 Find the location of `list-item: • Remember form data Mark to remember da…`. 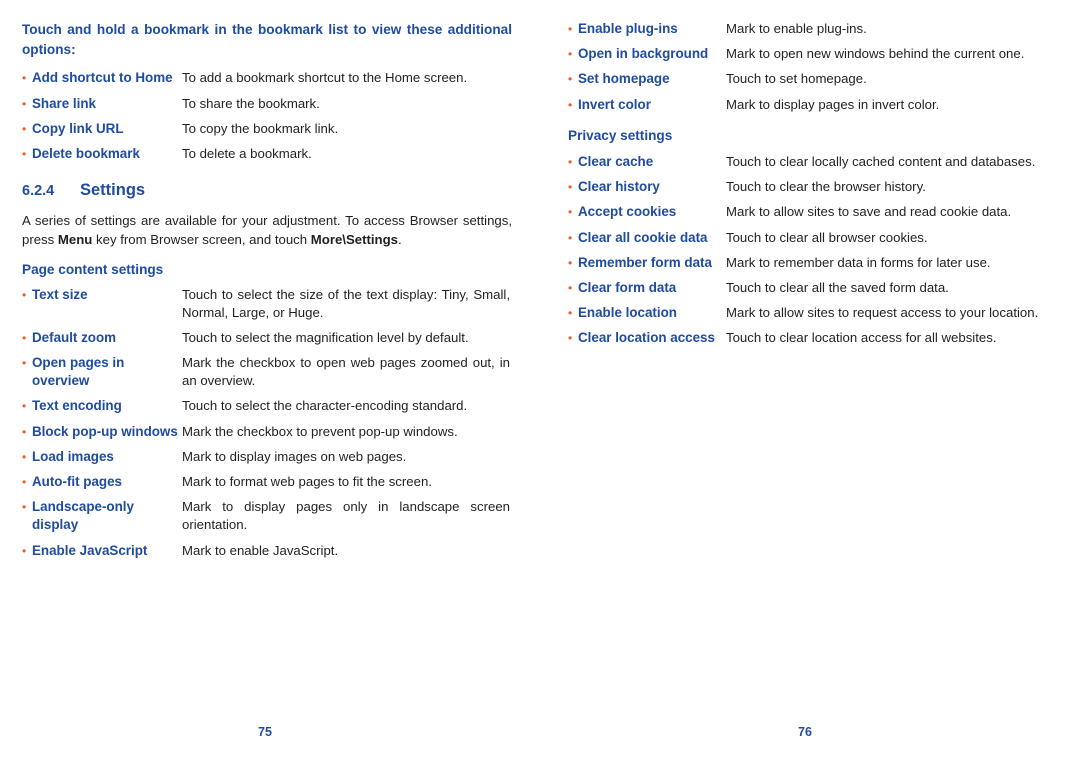

list-item: • Remember form data Mark to remember da… is located at coordinates (809, 263).